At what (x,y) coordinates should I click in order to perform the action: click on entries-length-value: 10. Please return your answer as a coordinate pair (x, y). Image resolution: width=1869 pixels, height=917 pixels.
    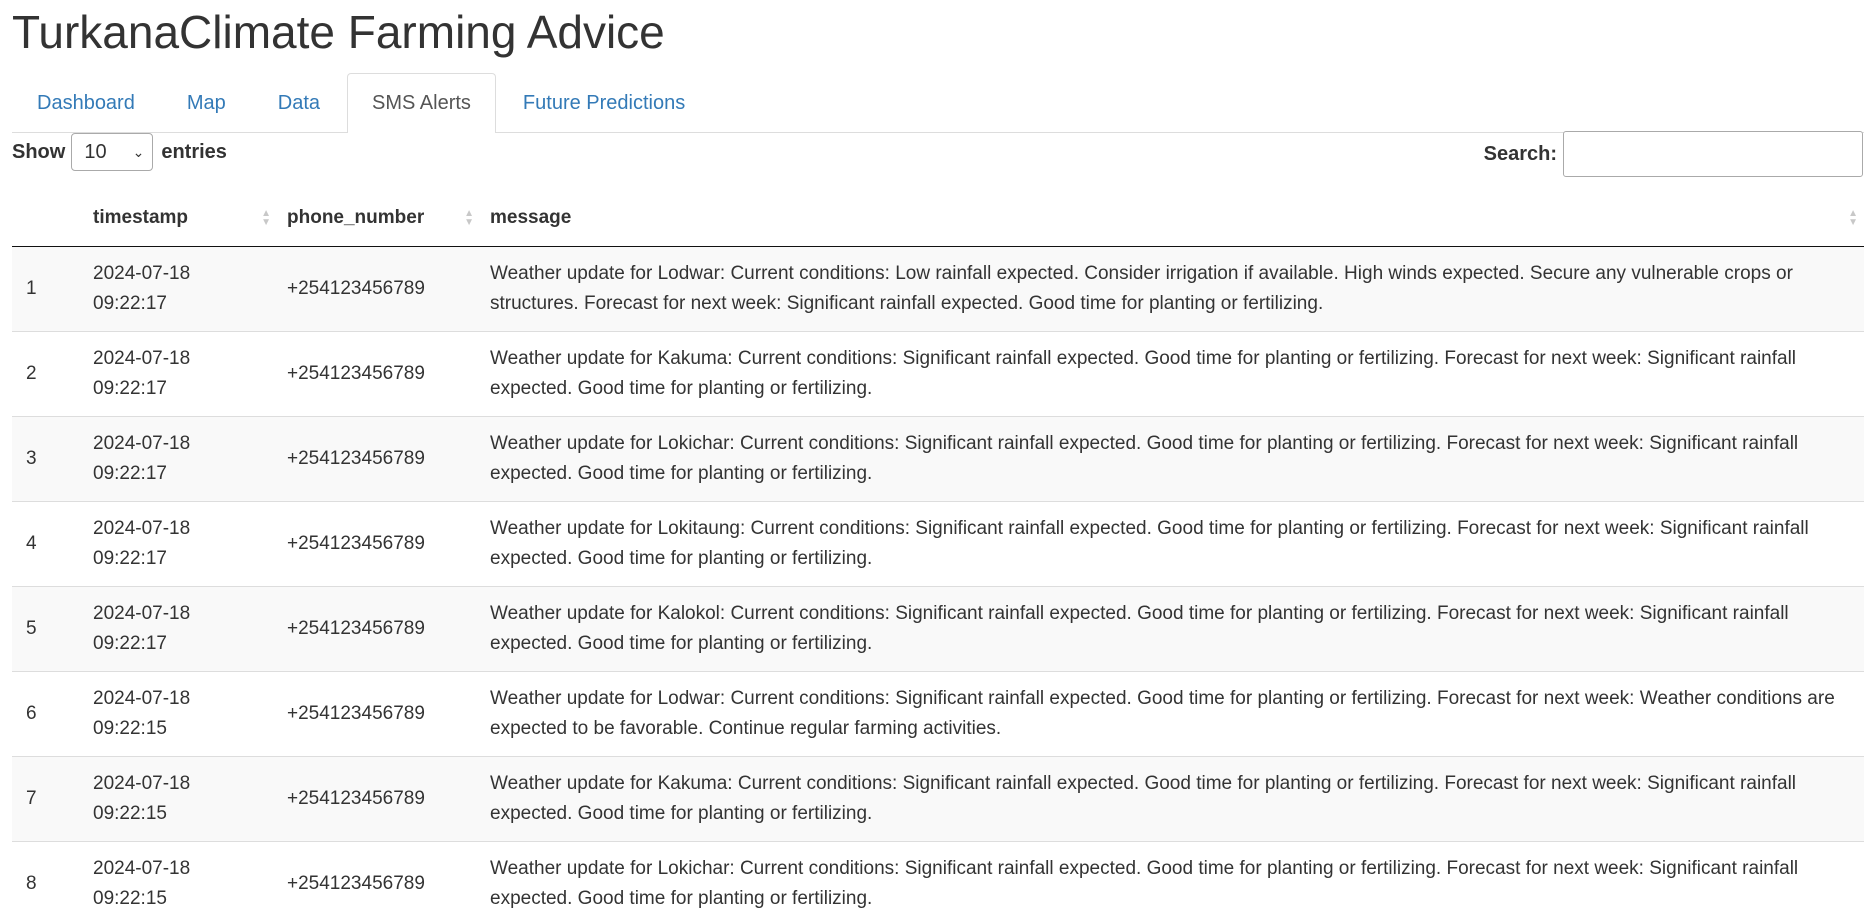
    Looking at the image, I should click on (95, 151).